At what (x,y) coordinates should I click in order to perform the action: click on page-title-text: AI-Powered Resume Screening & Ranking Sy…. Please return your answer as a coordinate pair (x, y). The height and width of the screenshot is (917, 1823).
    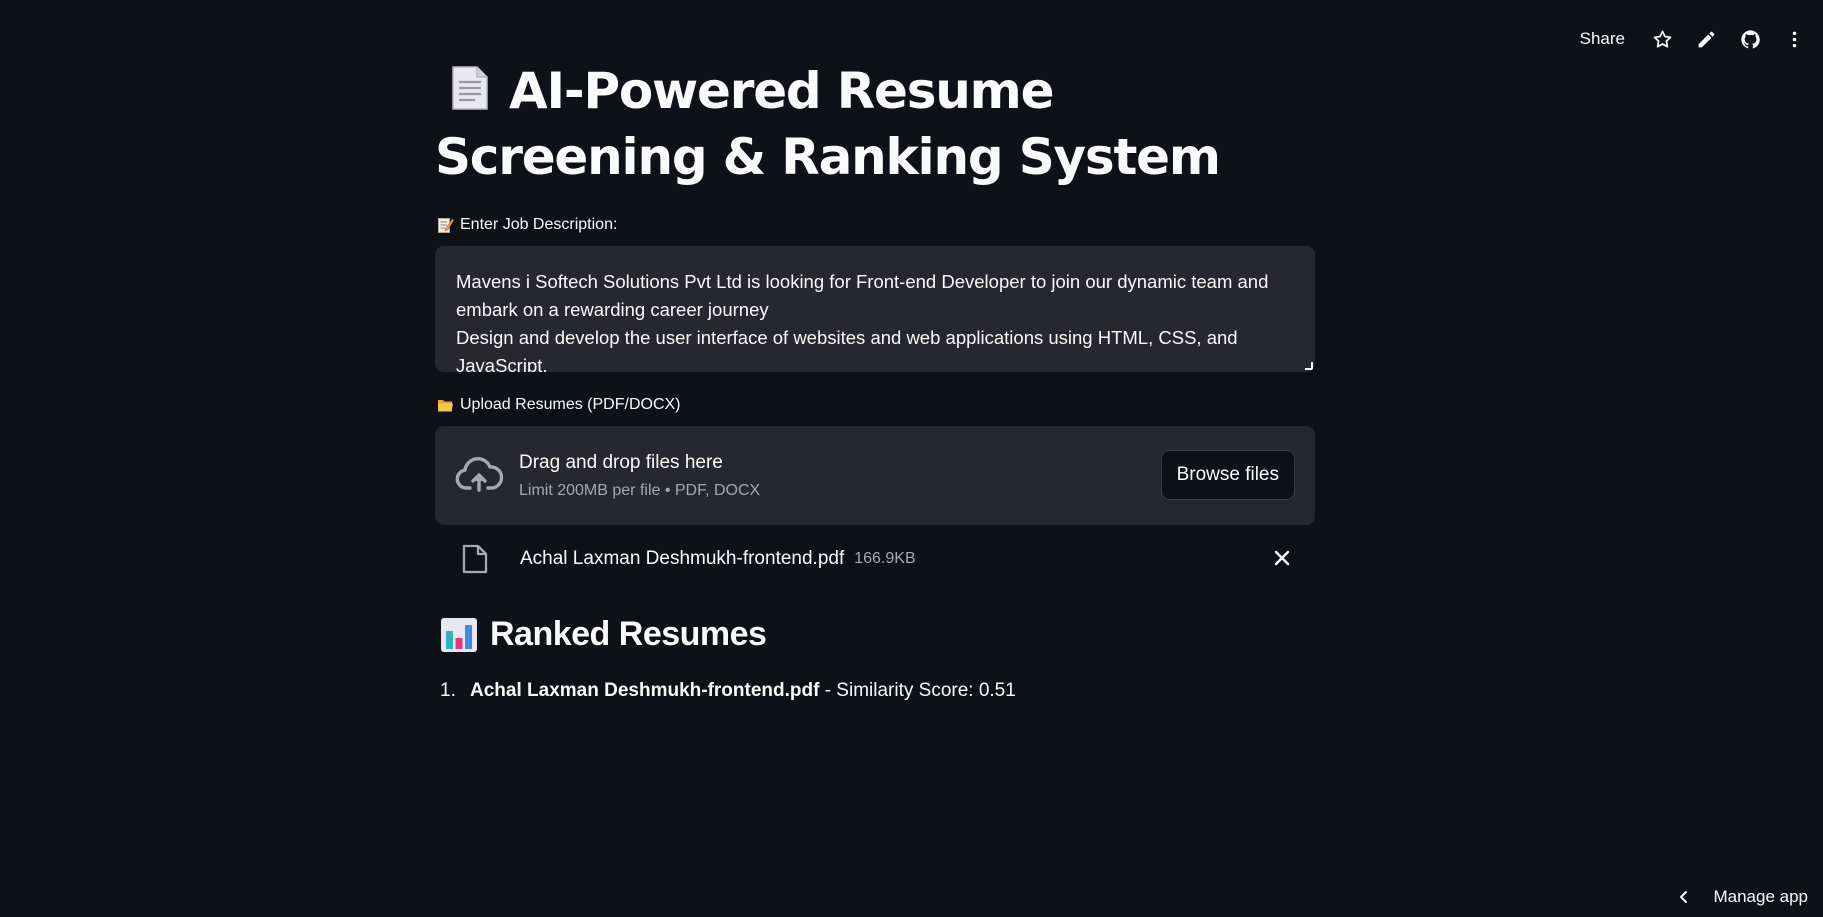
    Looking at the image, I should click on (828, 124).